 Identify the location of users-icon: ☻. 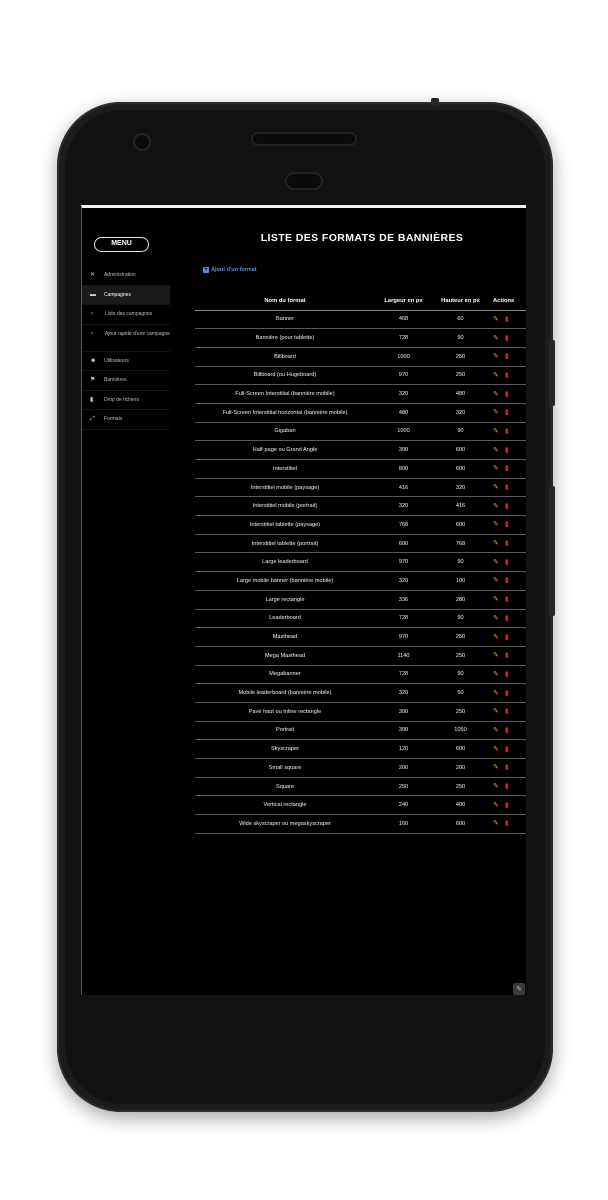
(93, 360).